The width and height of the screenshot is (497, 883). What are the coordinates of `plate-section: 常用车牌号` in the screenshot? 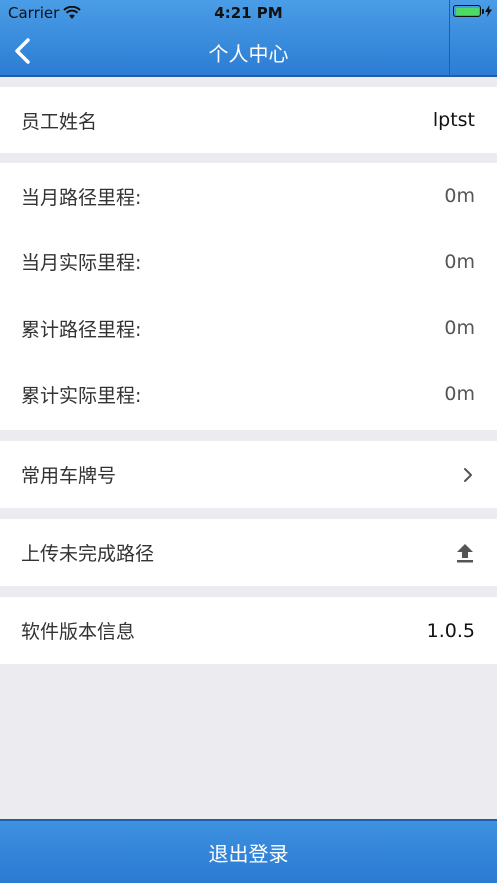 It's located at (248, 474).